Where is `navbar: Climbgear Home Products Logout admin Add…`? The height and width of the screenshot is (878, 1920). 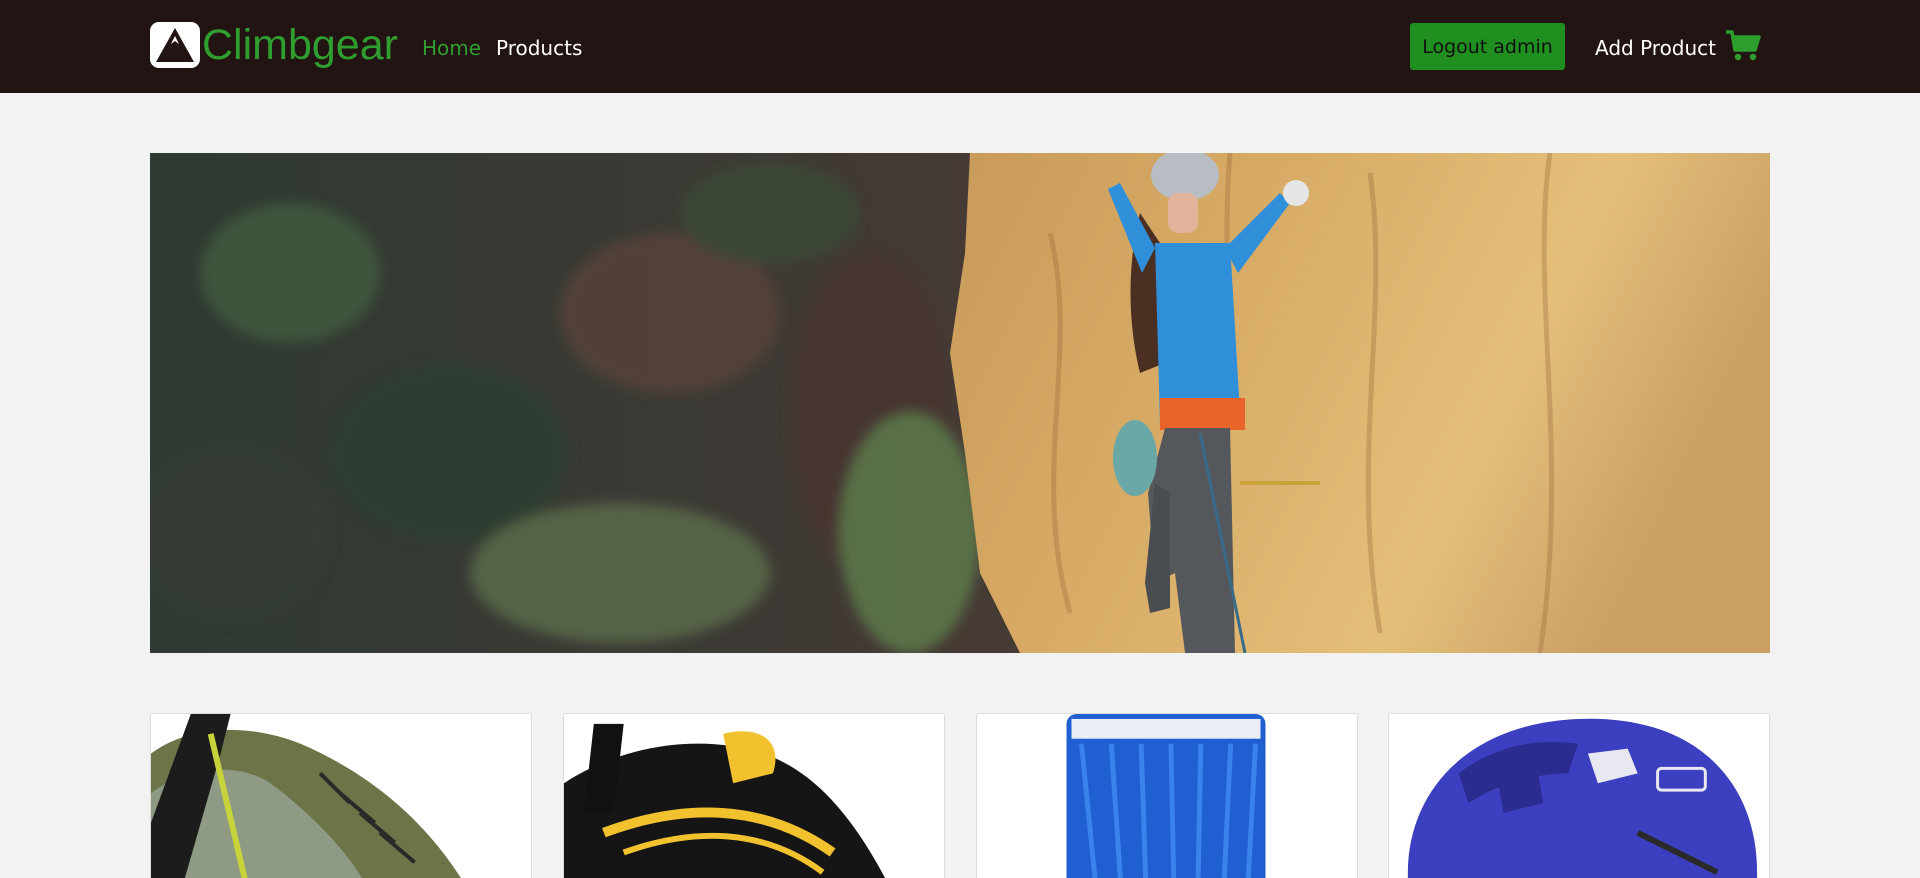
navbar: Climbgear Home Products Logout admin Add… is located at coordinates (960, 46).